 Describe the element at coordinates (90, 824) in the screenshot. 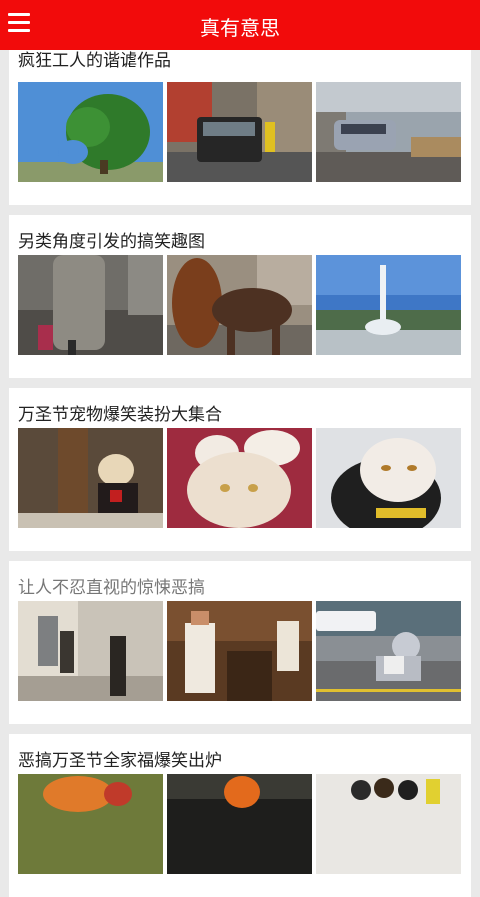

I see `costume-family-photo` at that location.